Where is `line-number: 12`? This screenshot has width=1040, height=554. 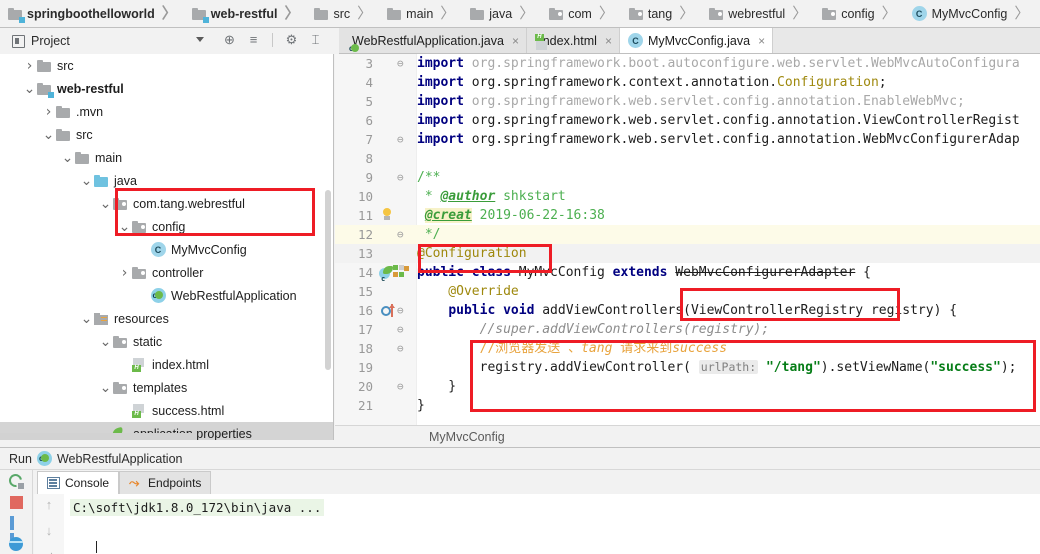 line-number: 12 is located at coordinates (365, 234).